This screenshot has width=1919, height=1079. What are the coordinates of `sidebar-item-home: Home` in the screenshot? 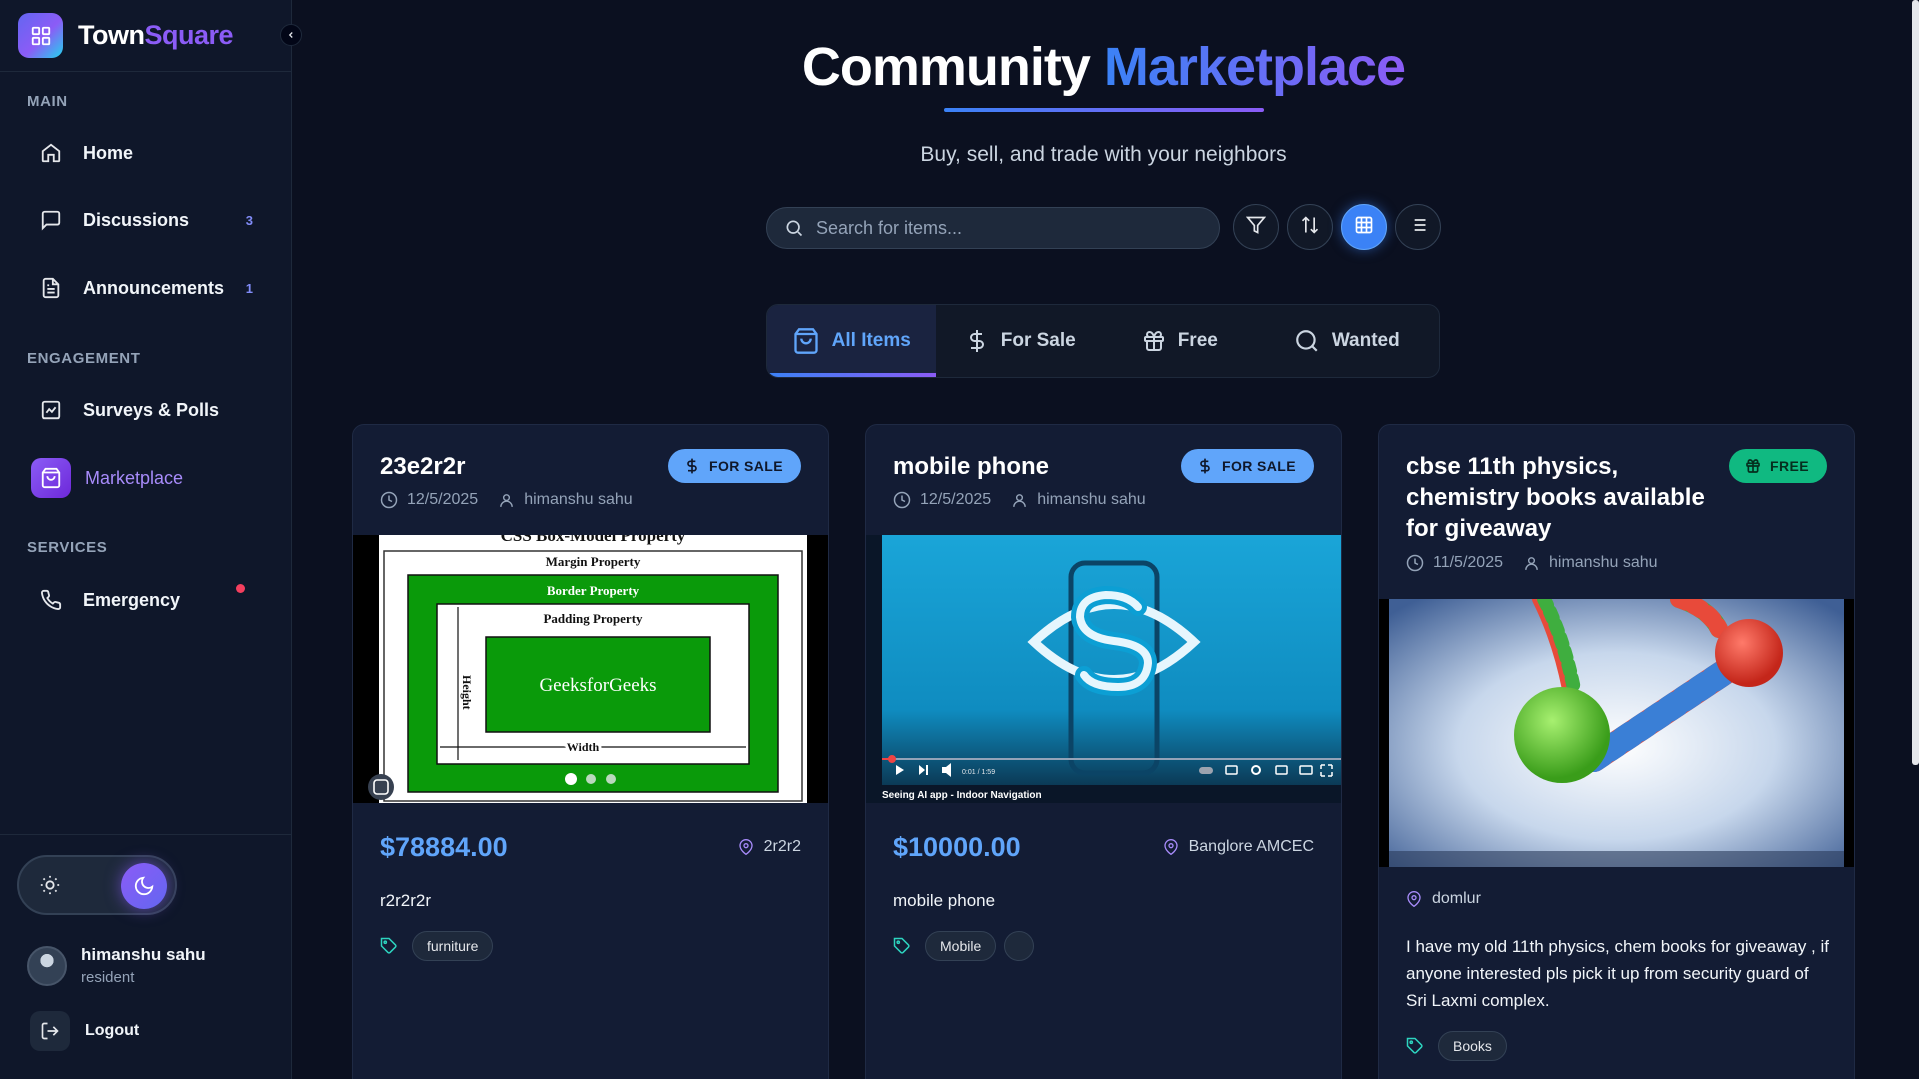 It's located at (147, 153).